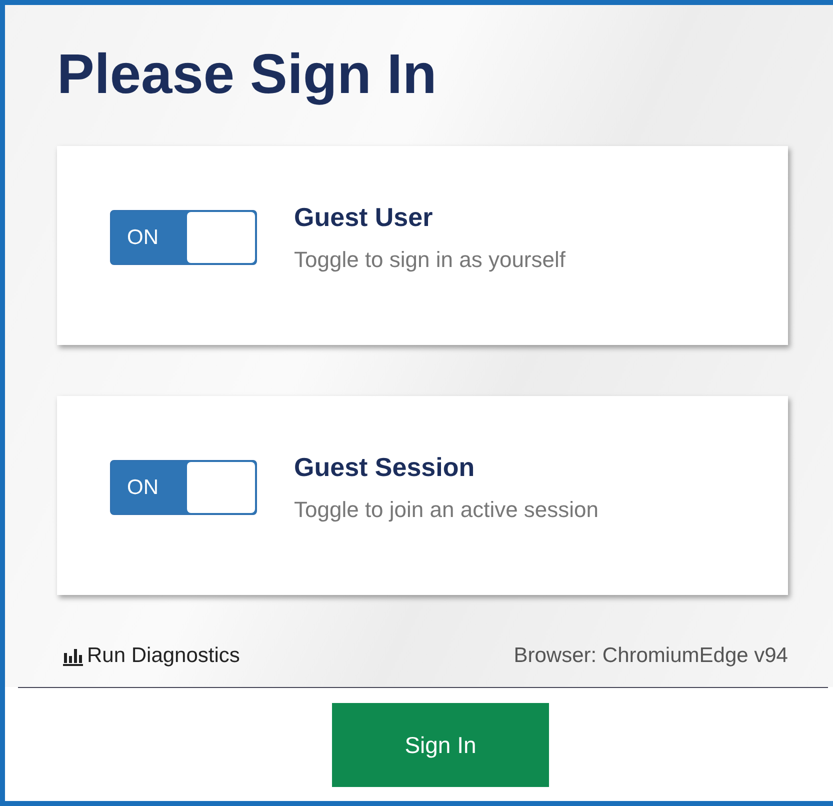  Describe the element at coordinates (446, 510) in the screenshot. I see `option-description: Toggle to join an active session` at that location.